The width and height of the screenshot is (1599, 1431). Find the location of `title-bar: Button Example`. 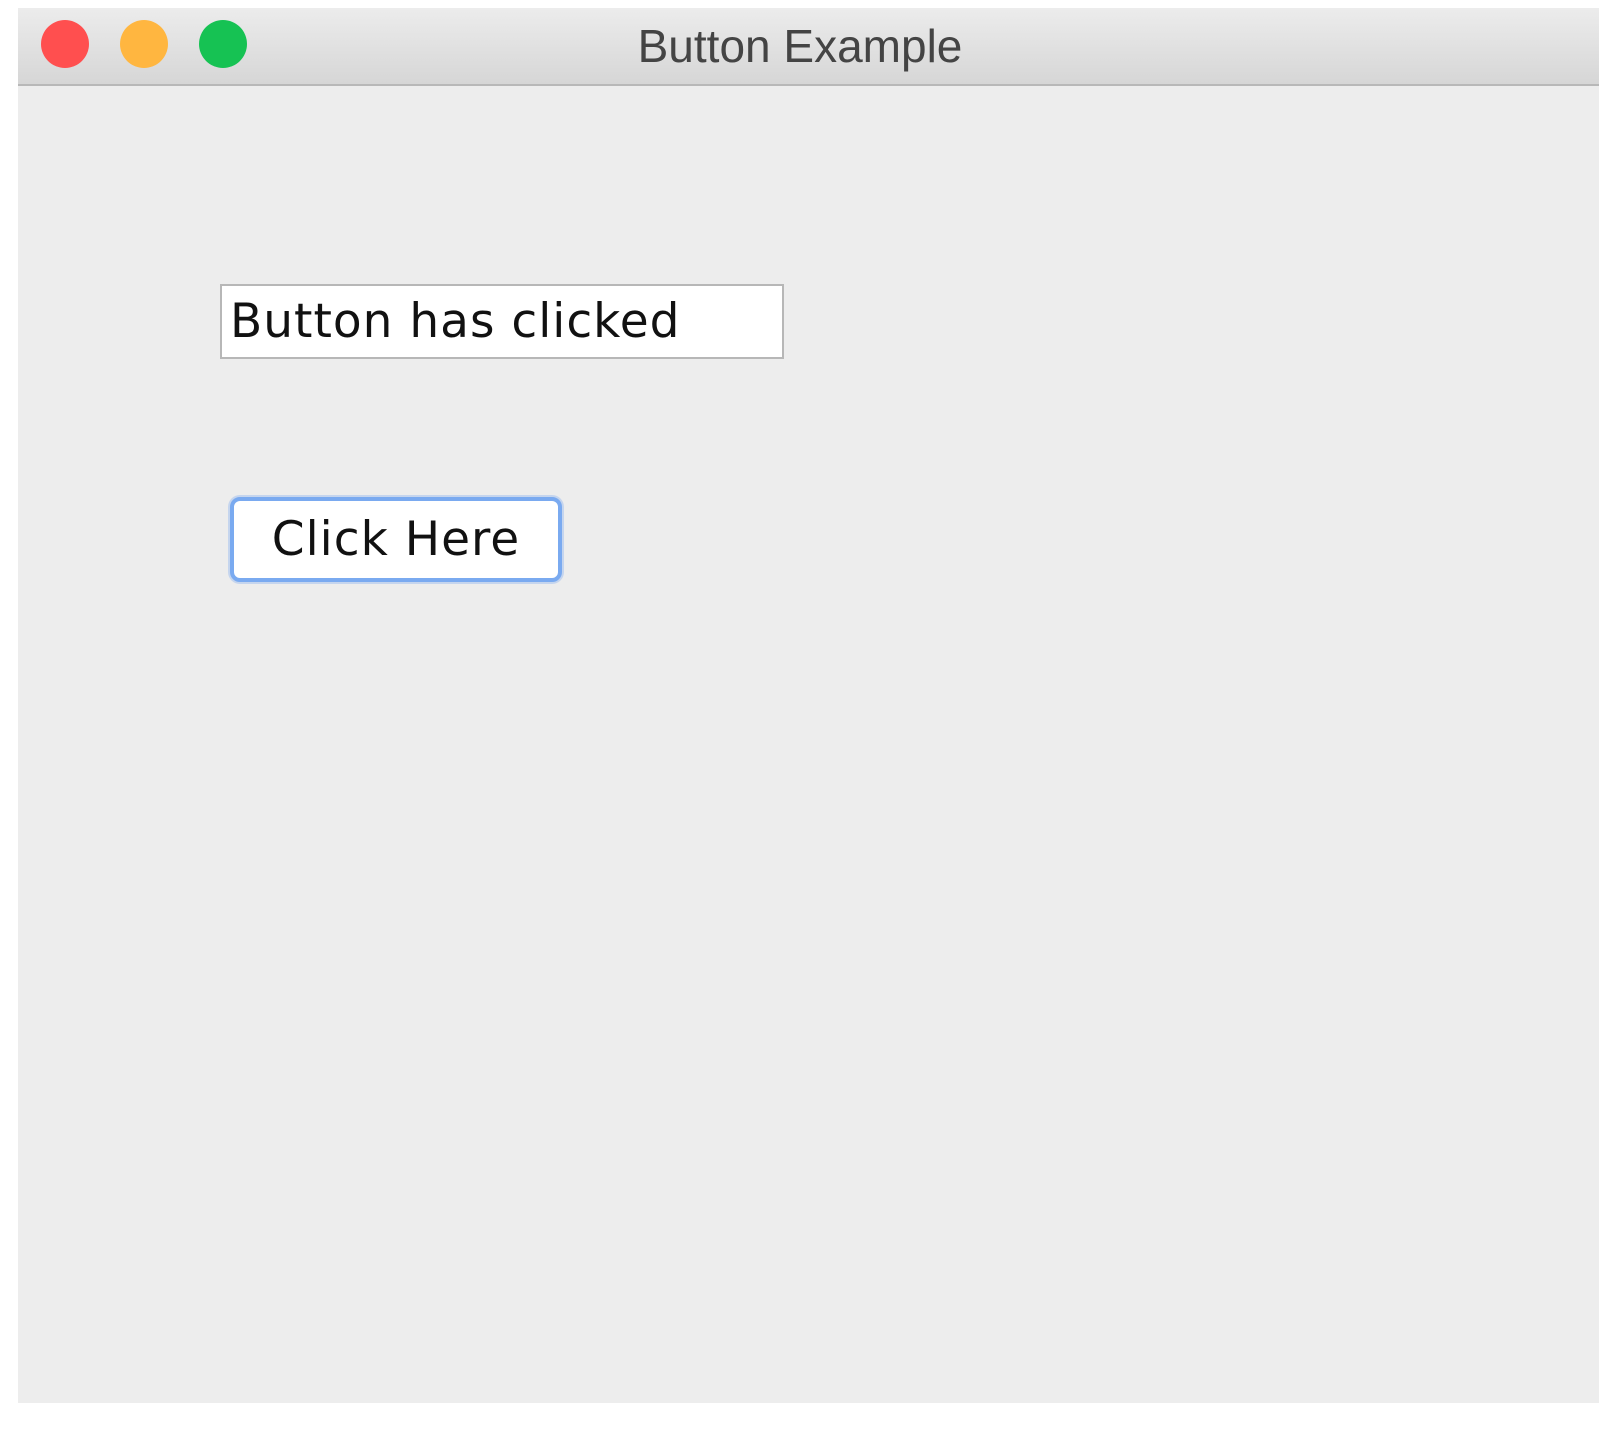

title-bar: Button Example is located at coordinates (808, 47).